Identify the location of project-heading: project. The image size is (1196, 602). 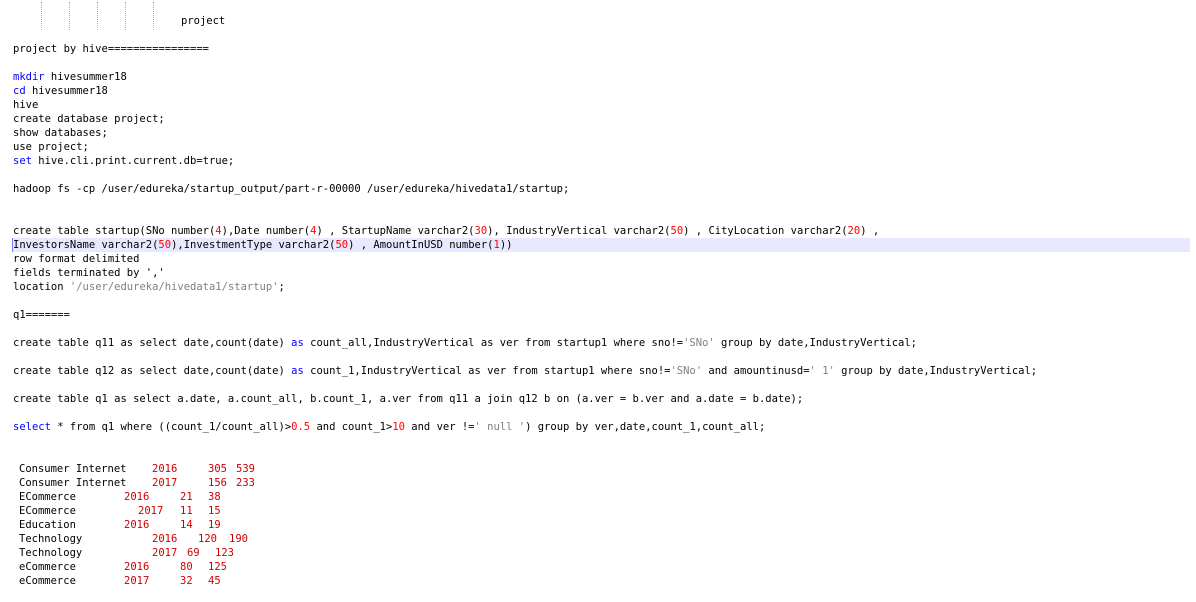
(685, 21).